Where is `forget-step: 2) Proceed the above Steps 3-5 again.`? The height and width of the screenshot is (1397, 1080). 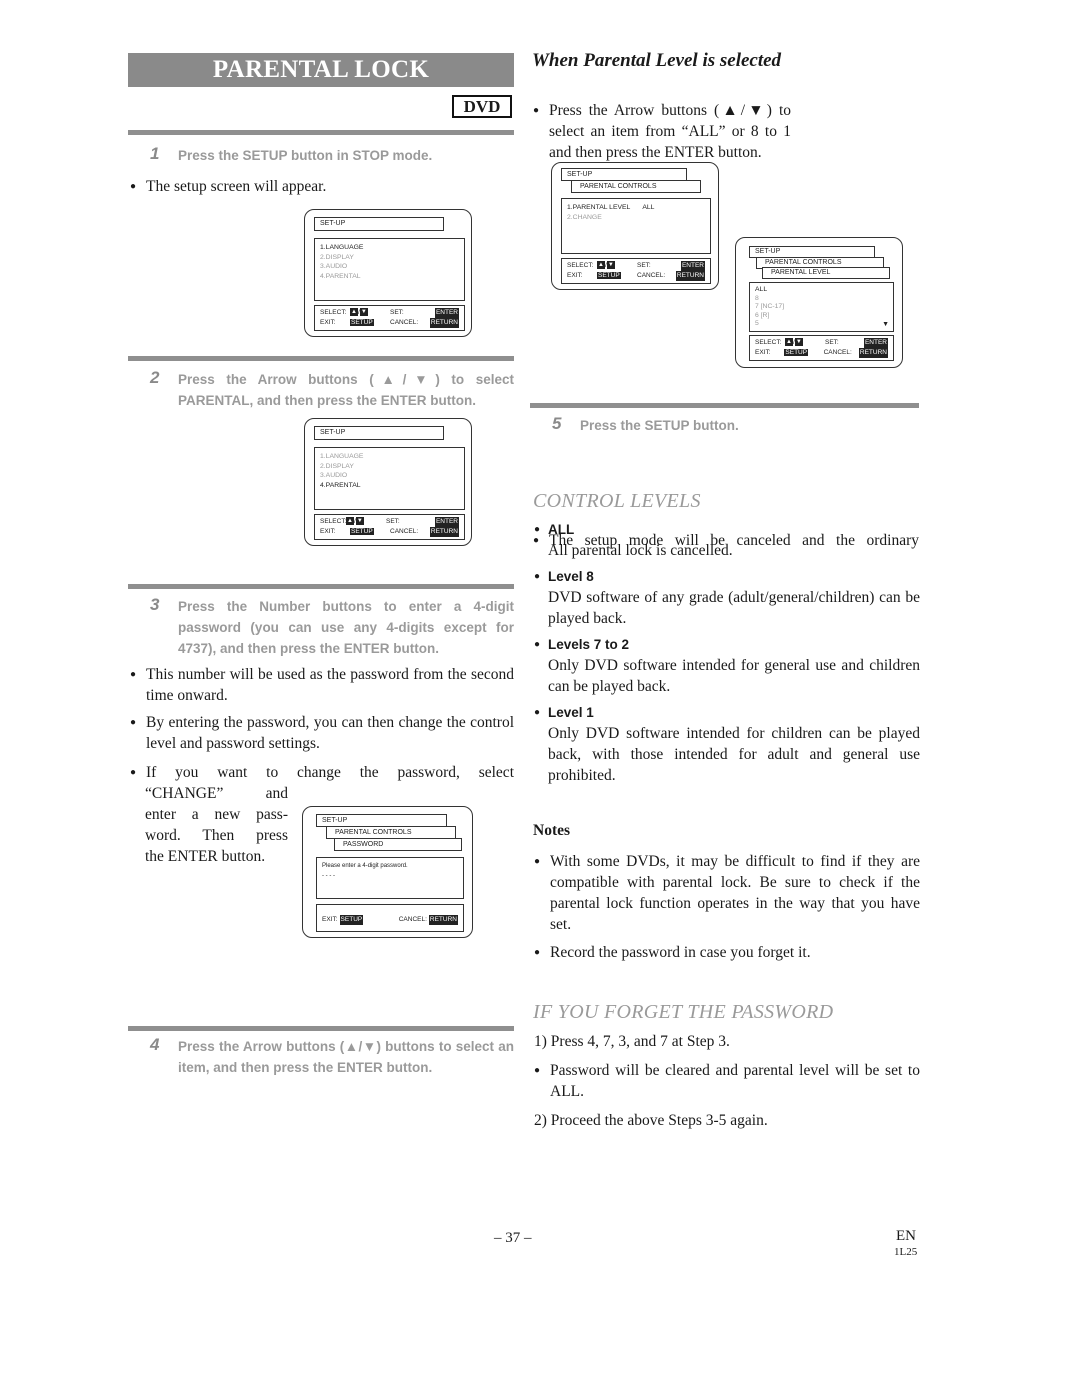 forget-step: 2) Proceed the above Steps 3-5 again. is located at coordinates (651, 1120).